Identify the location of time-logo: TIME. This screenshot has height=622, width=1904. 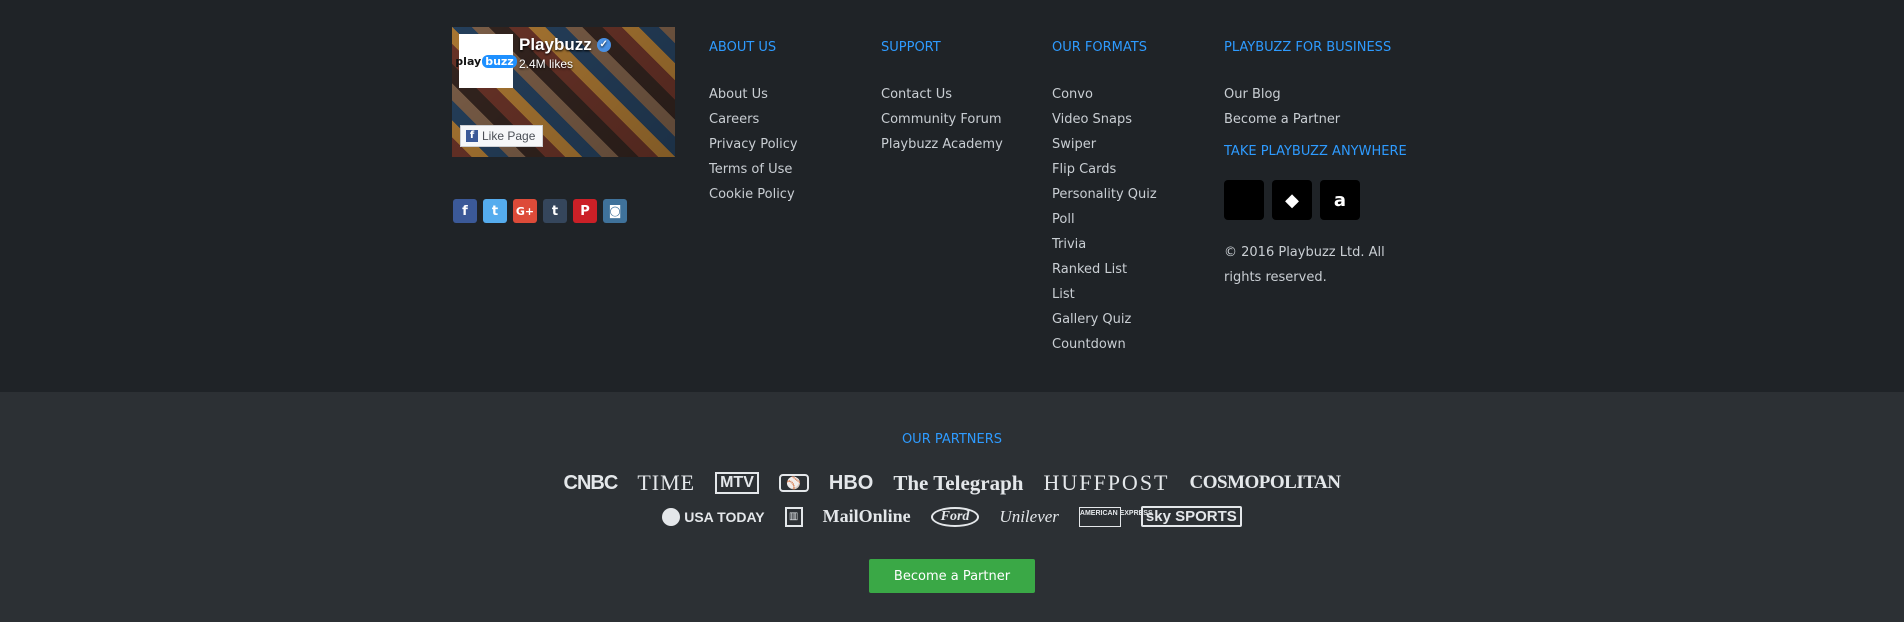
(666, 482).